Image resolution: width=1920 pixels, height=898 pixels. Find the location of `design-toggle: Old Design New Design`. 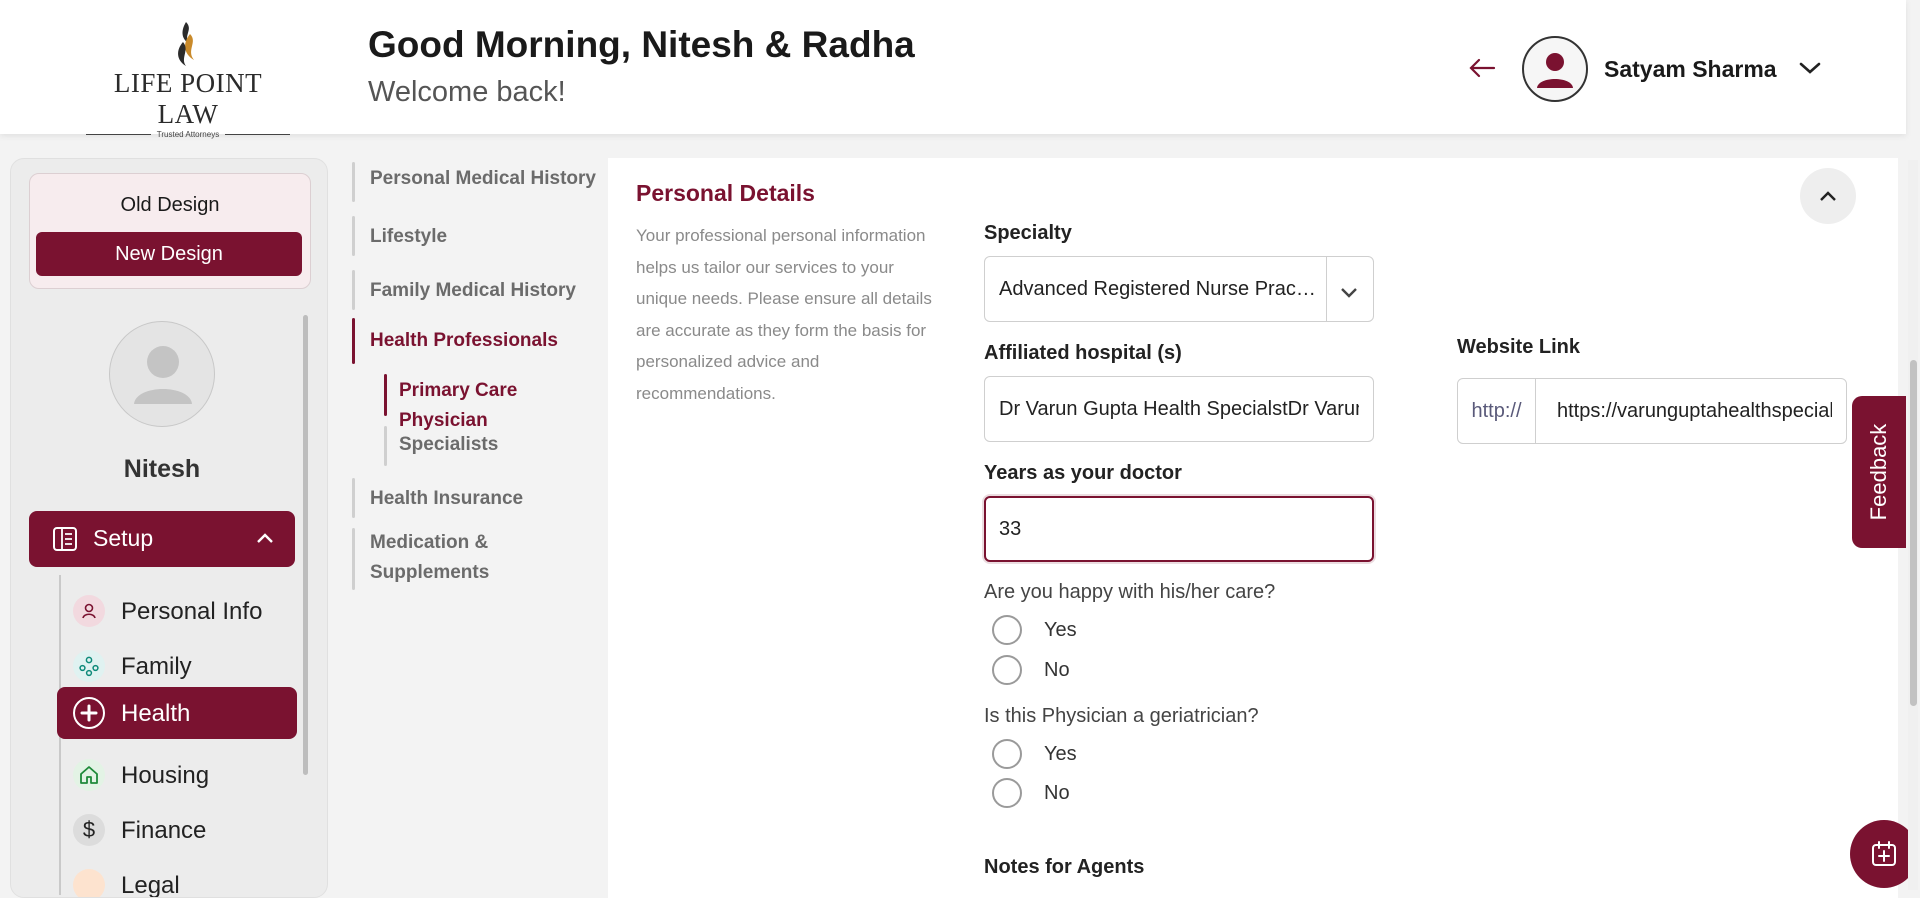

design-toggle: Old Design New Design is located at coordinates (170, 231).